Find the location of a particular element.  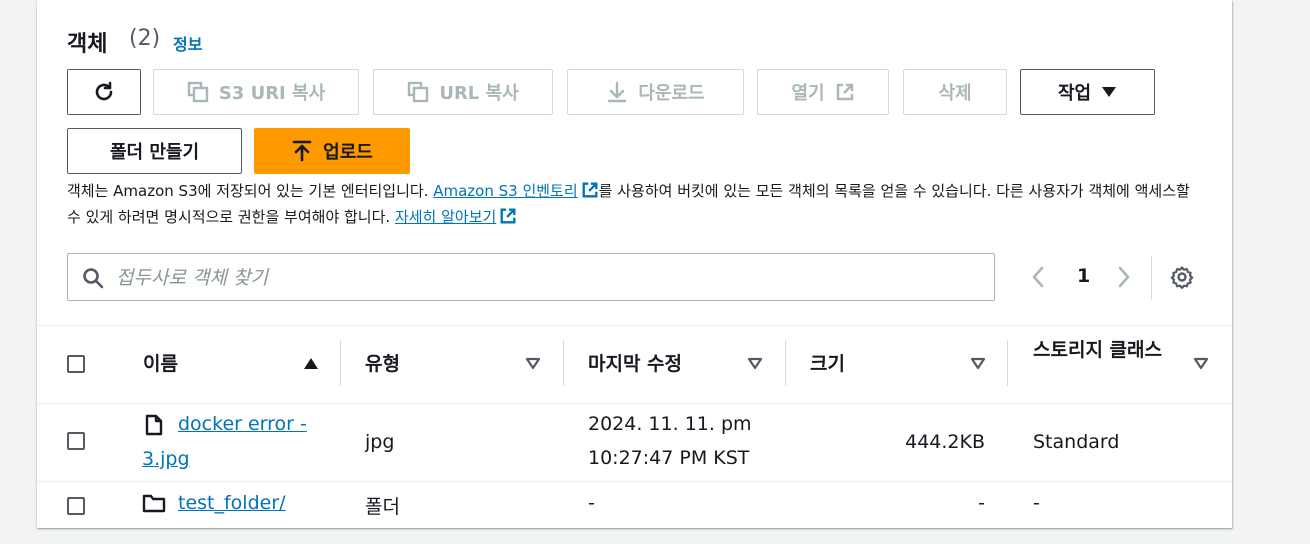

select-all-checkbox is located at coordinates (76, 364).